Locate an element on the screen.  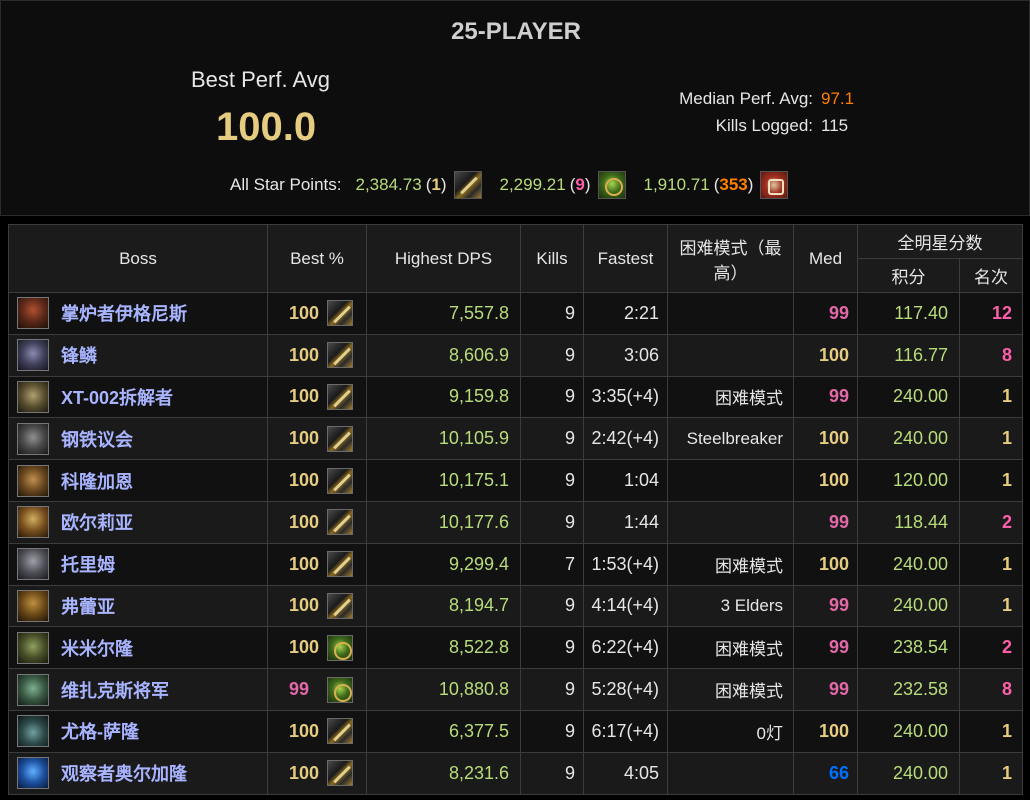
allstar-points-value: 117.40 is located at coordinates (908, 313).